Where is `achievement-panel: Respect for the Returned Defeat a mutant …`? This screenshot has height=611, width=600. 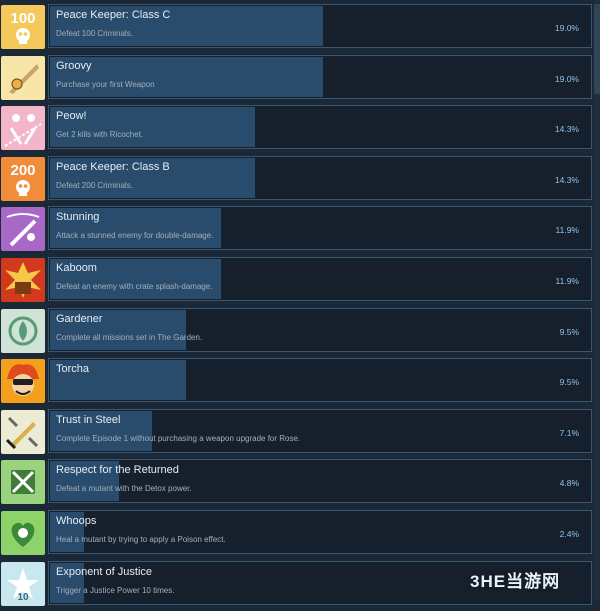
achievement-panel: Respect for the Returned Defeat a mutant … is located at coordinates (320, 481).